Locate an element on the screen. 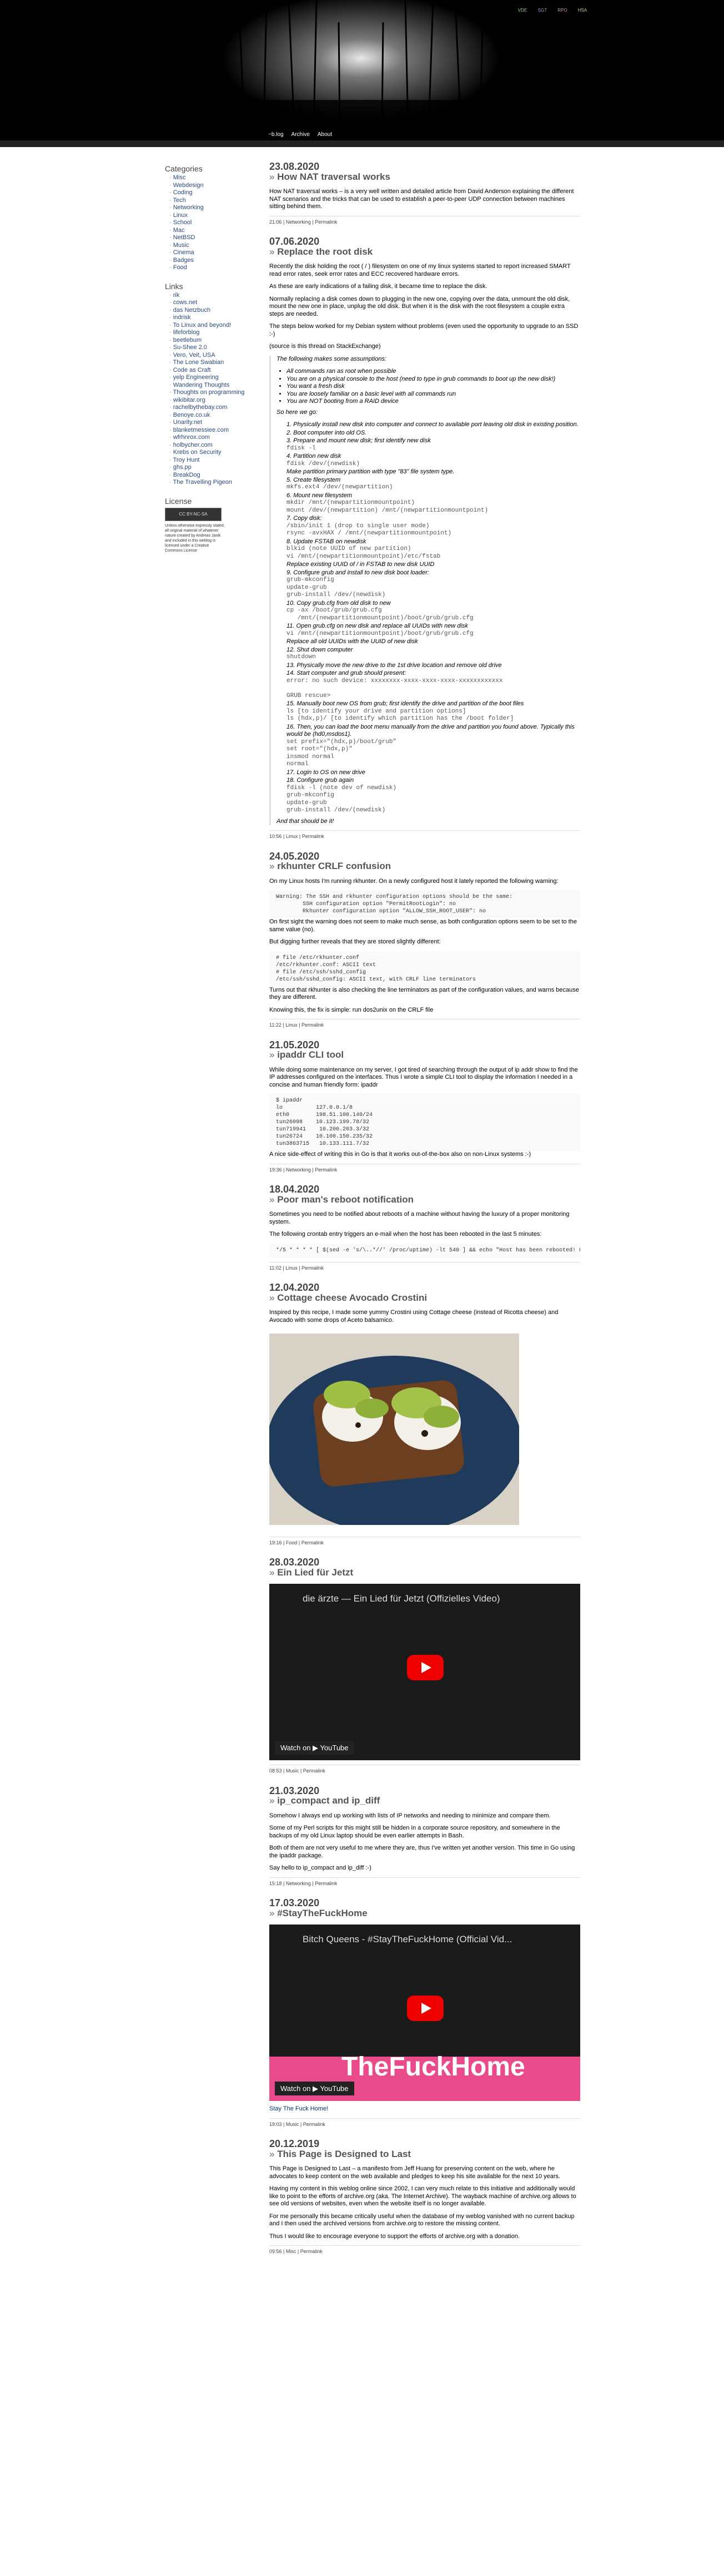 The image size is (724, 2576). post-title: How NAT traversal works is located at coordinates (425, 176).